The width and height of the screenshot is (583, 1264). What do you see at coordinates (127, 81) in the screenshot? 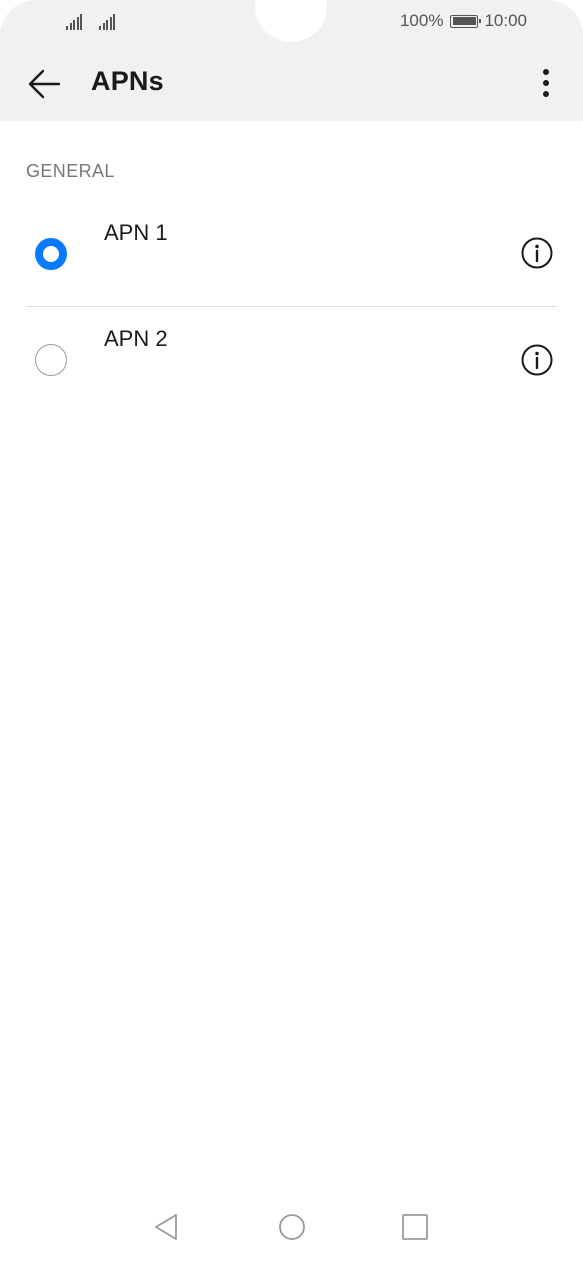
I see `page-title: APNs` at bounding box center [127, 81].